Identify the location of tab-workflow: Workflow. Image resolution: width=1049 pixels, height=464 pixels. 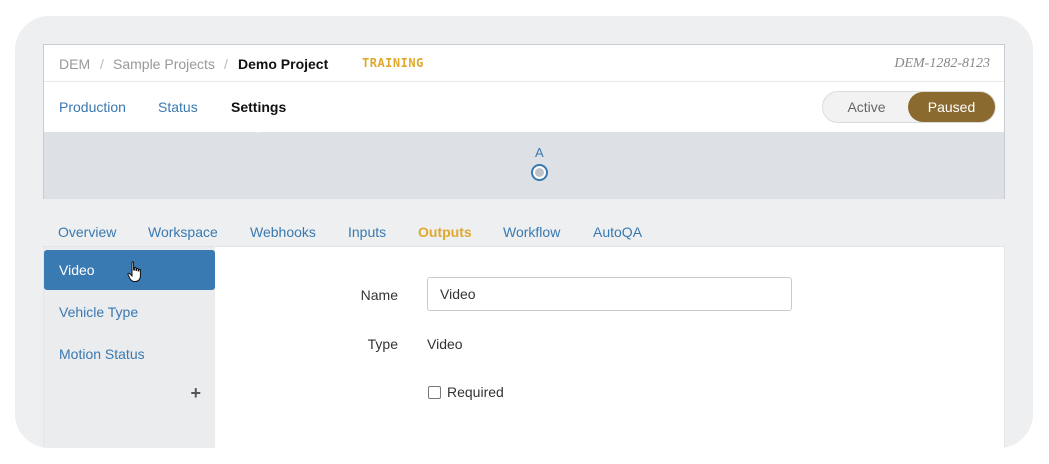
(531, 232).